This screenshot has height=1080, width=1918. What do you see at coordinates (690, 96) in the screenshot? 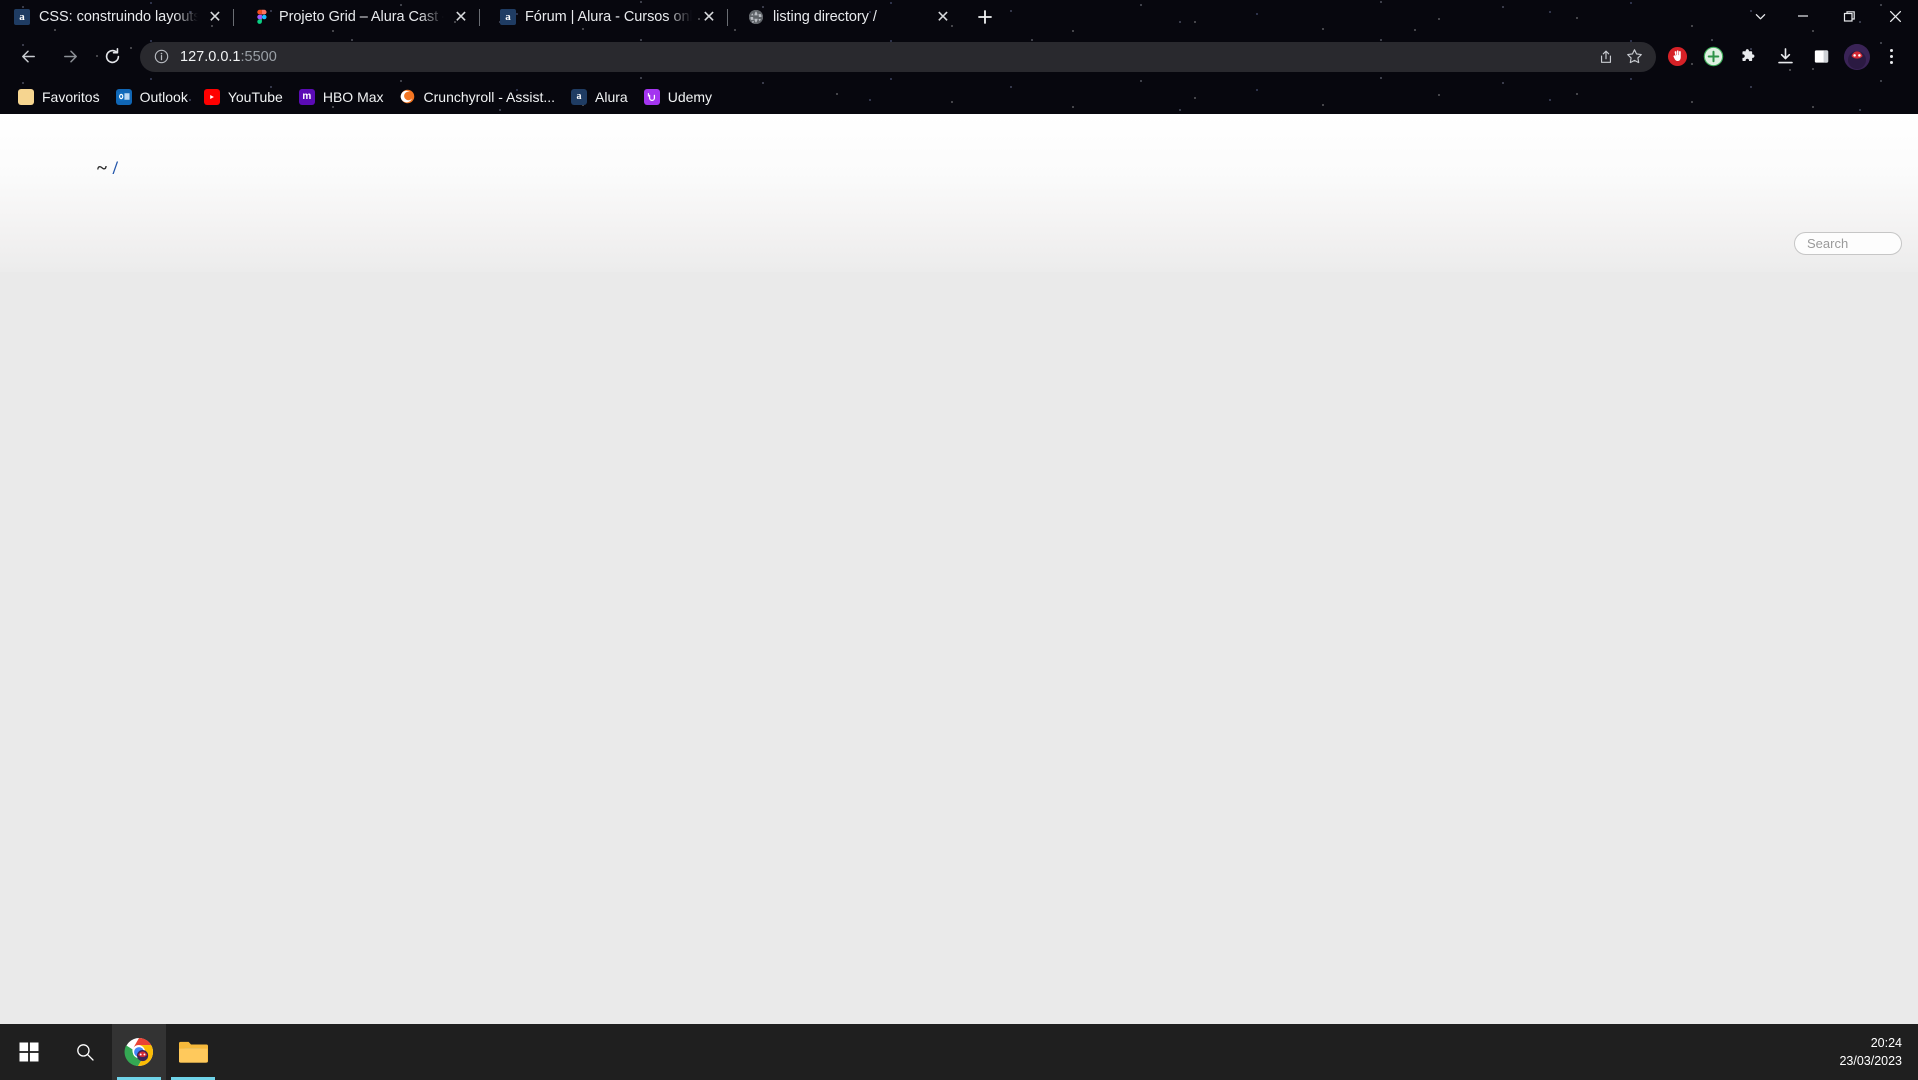
I see `bookmark-label: Udemy` at bounding box center [690, 96].